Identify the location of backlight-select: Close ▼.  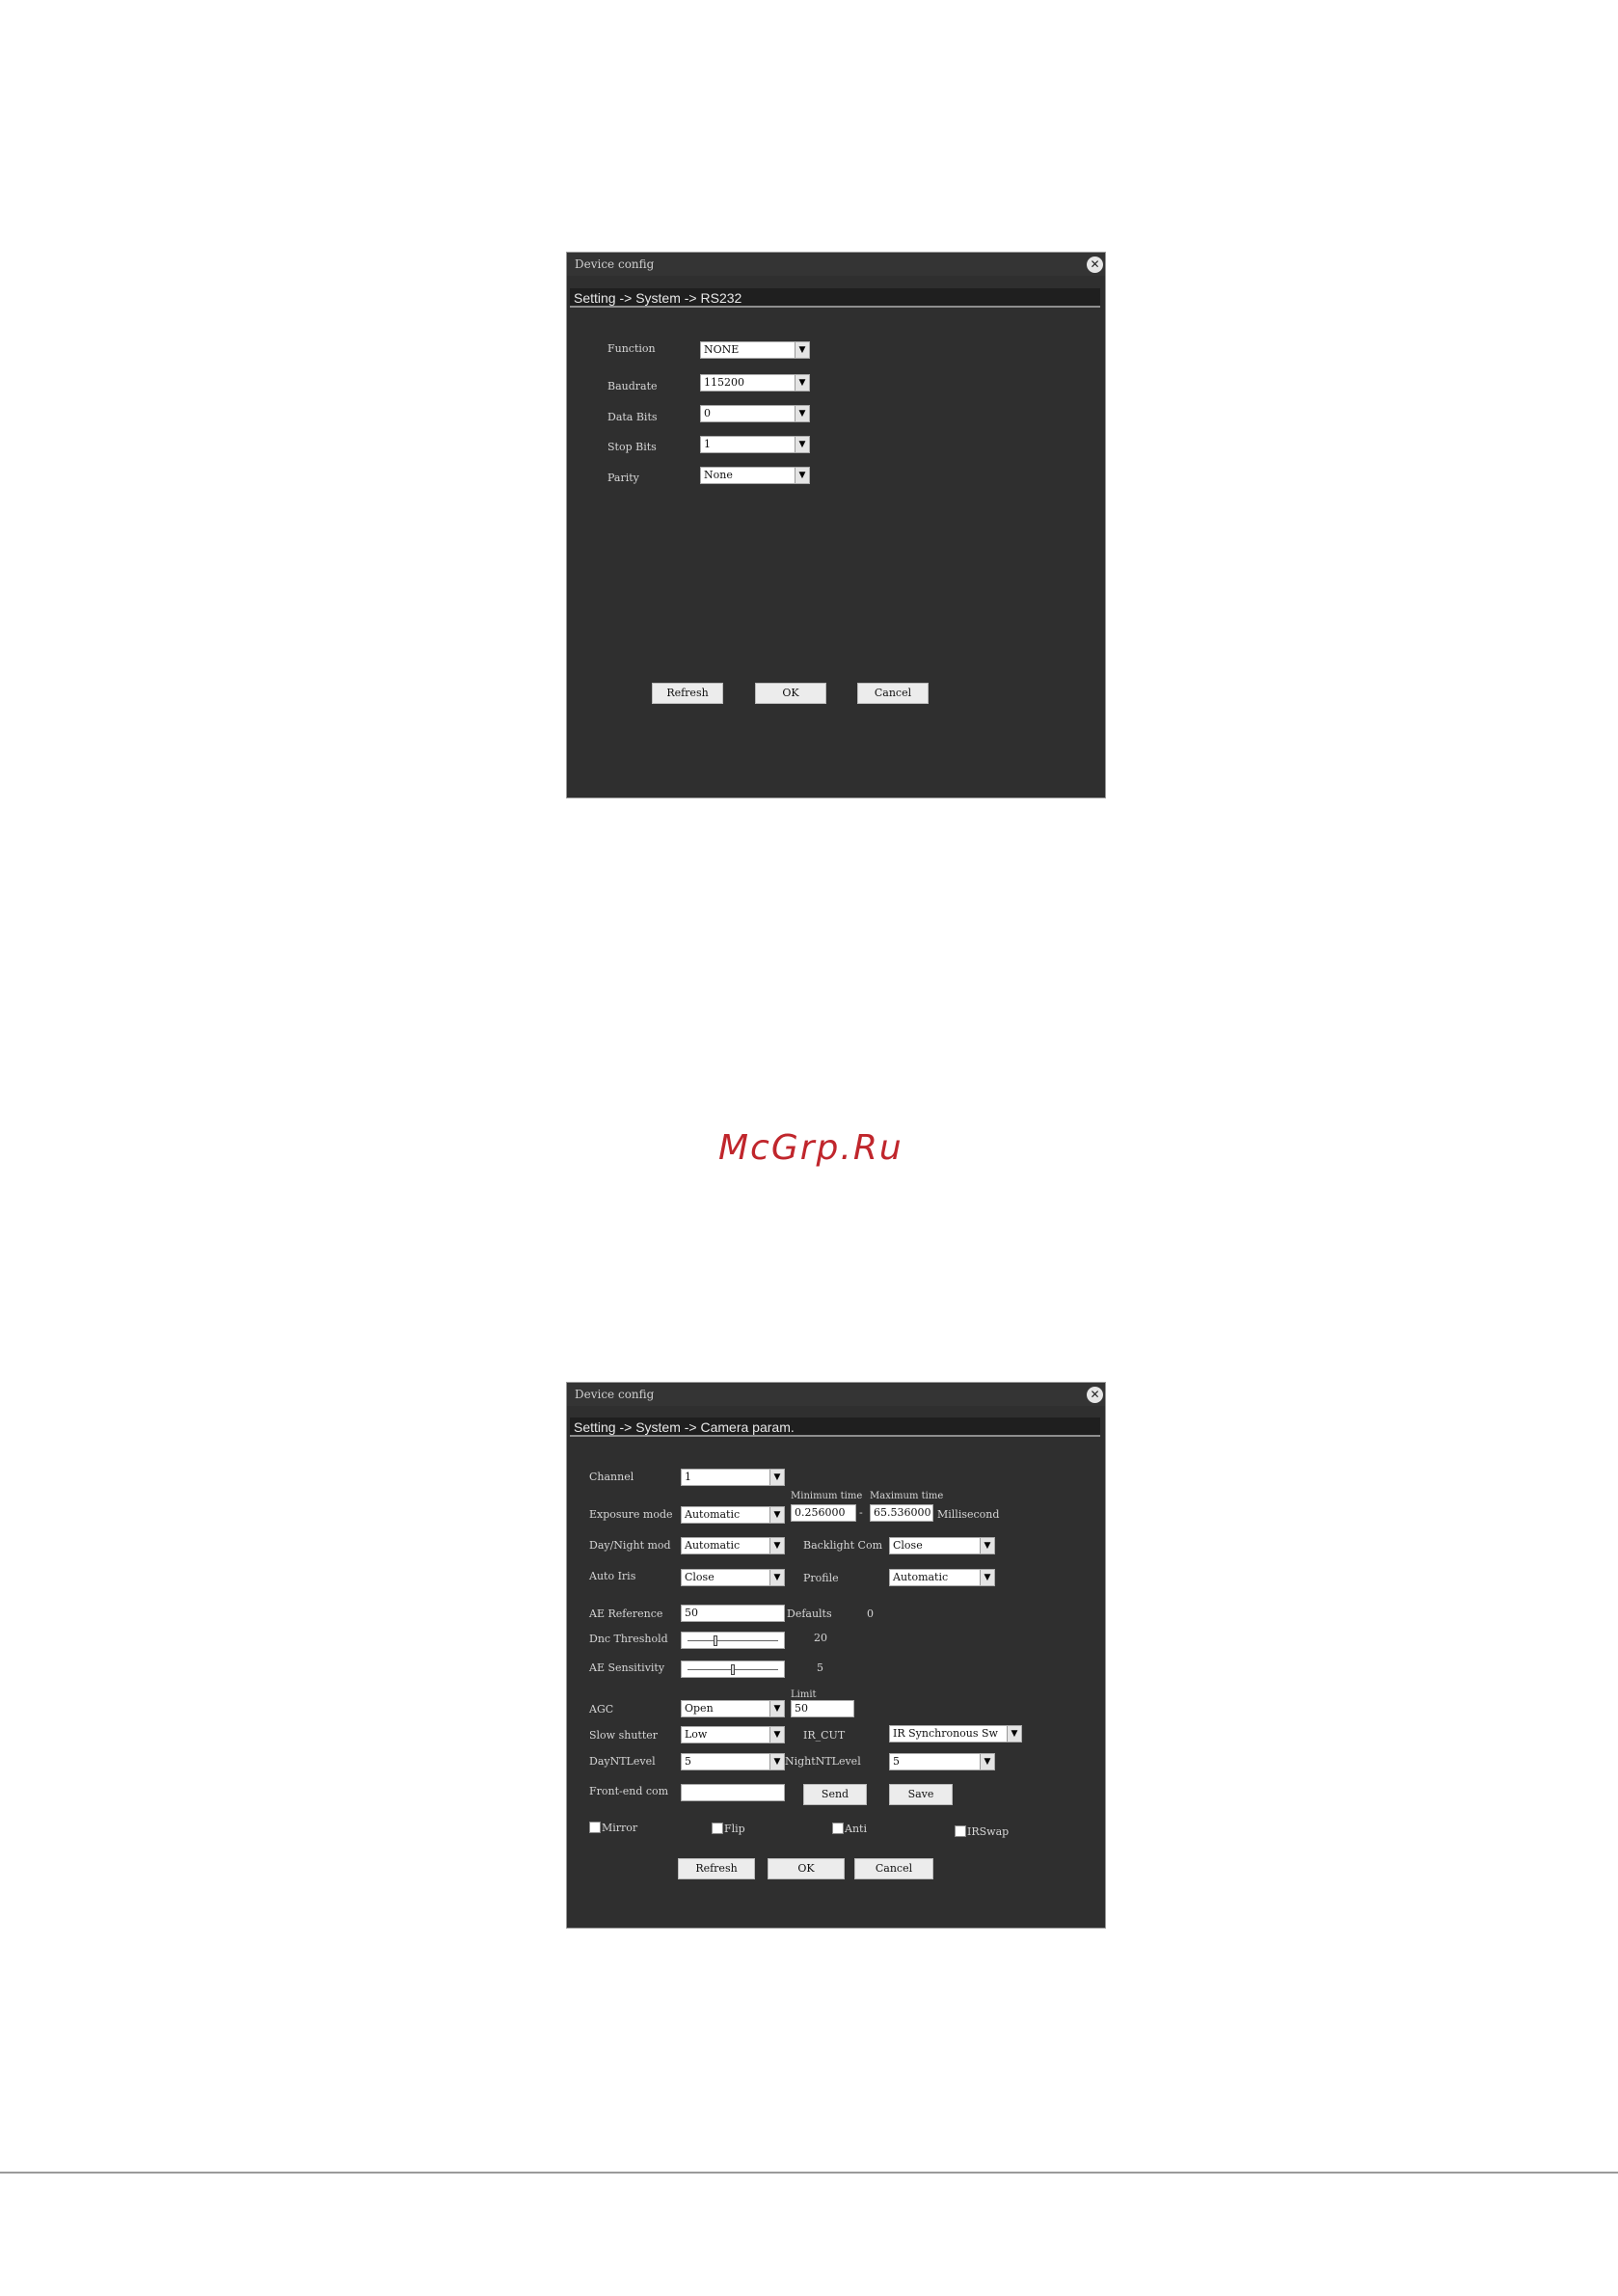
(942, 1545).